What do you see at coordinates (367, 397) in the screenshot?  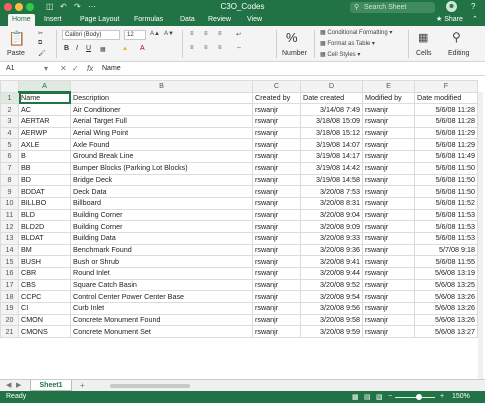 I see `page-layout-view-icon: ▤` at bounding box center [367, 397].